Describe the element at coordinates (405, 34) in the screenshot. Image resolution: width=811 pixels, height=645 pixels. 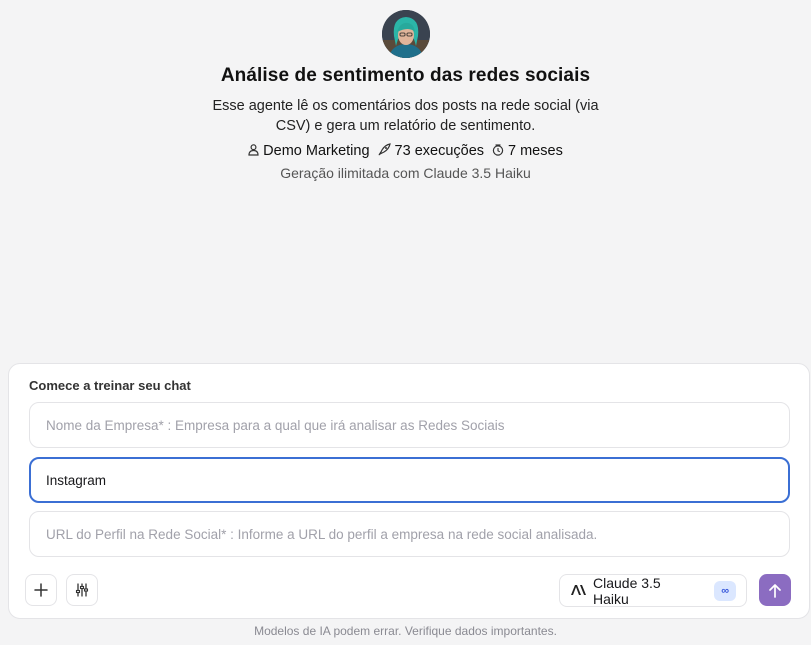
I see `agent-avatar` at that location.